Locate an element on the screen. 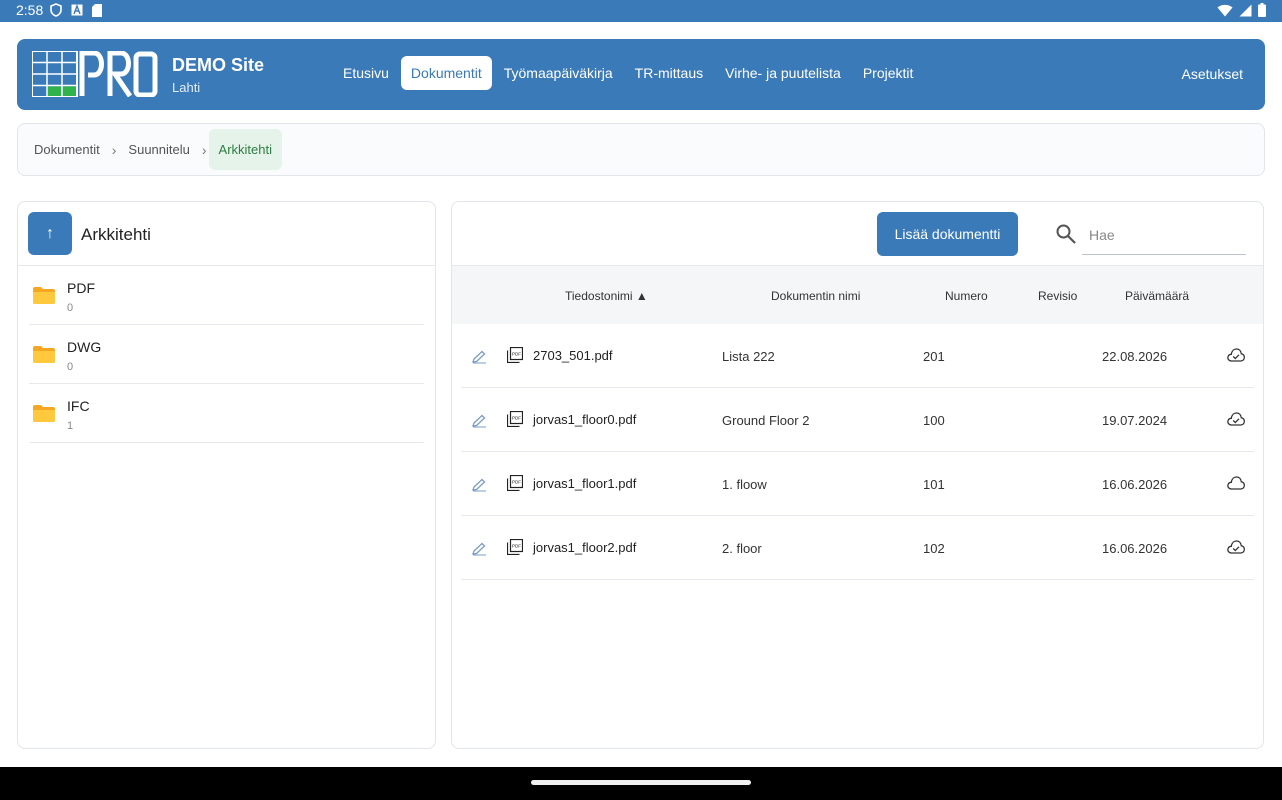 This screenshot has height=800, width=1282. folder-name: IFC is located at coordinates (78, 406).